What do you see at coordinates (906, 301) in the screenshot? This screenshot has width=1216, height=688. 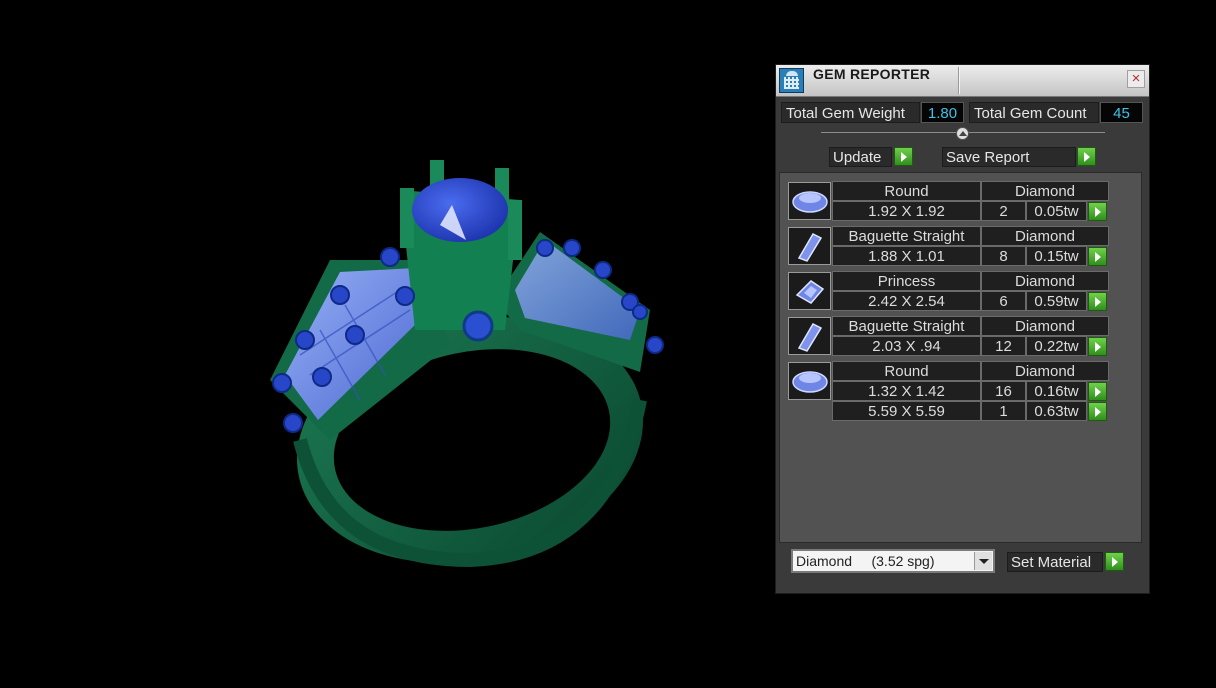 I see `gem-size-cell: 2.42 X 2.54` at bounding box center [906, 301].